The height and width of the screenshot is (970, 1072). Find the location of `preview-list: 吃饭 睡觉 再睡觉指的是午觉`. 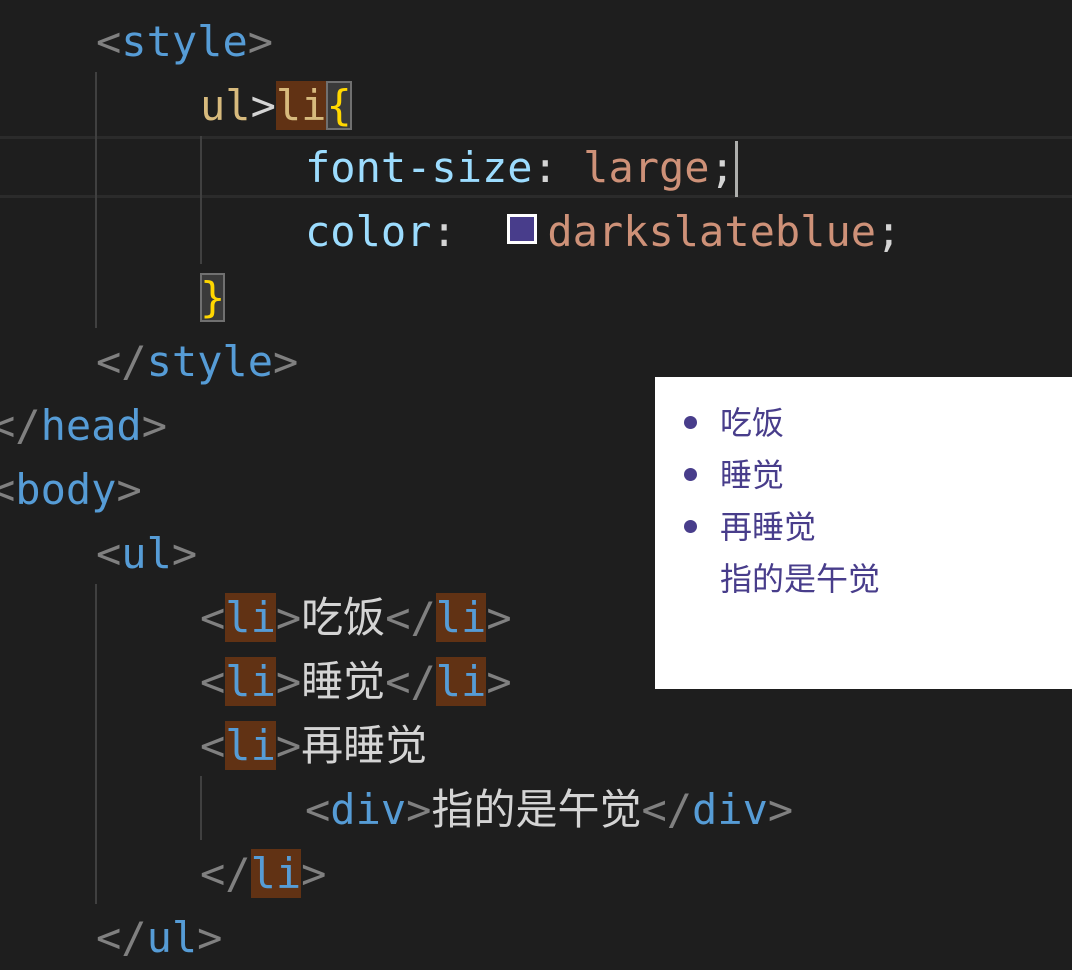

preview-list: 吃饭 睡觉 再睡觉指的是午觉 is located at coordinates (767, 501).